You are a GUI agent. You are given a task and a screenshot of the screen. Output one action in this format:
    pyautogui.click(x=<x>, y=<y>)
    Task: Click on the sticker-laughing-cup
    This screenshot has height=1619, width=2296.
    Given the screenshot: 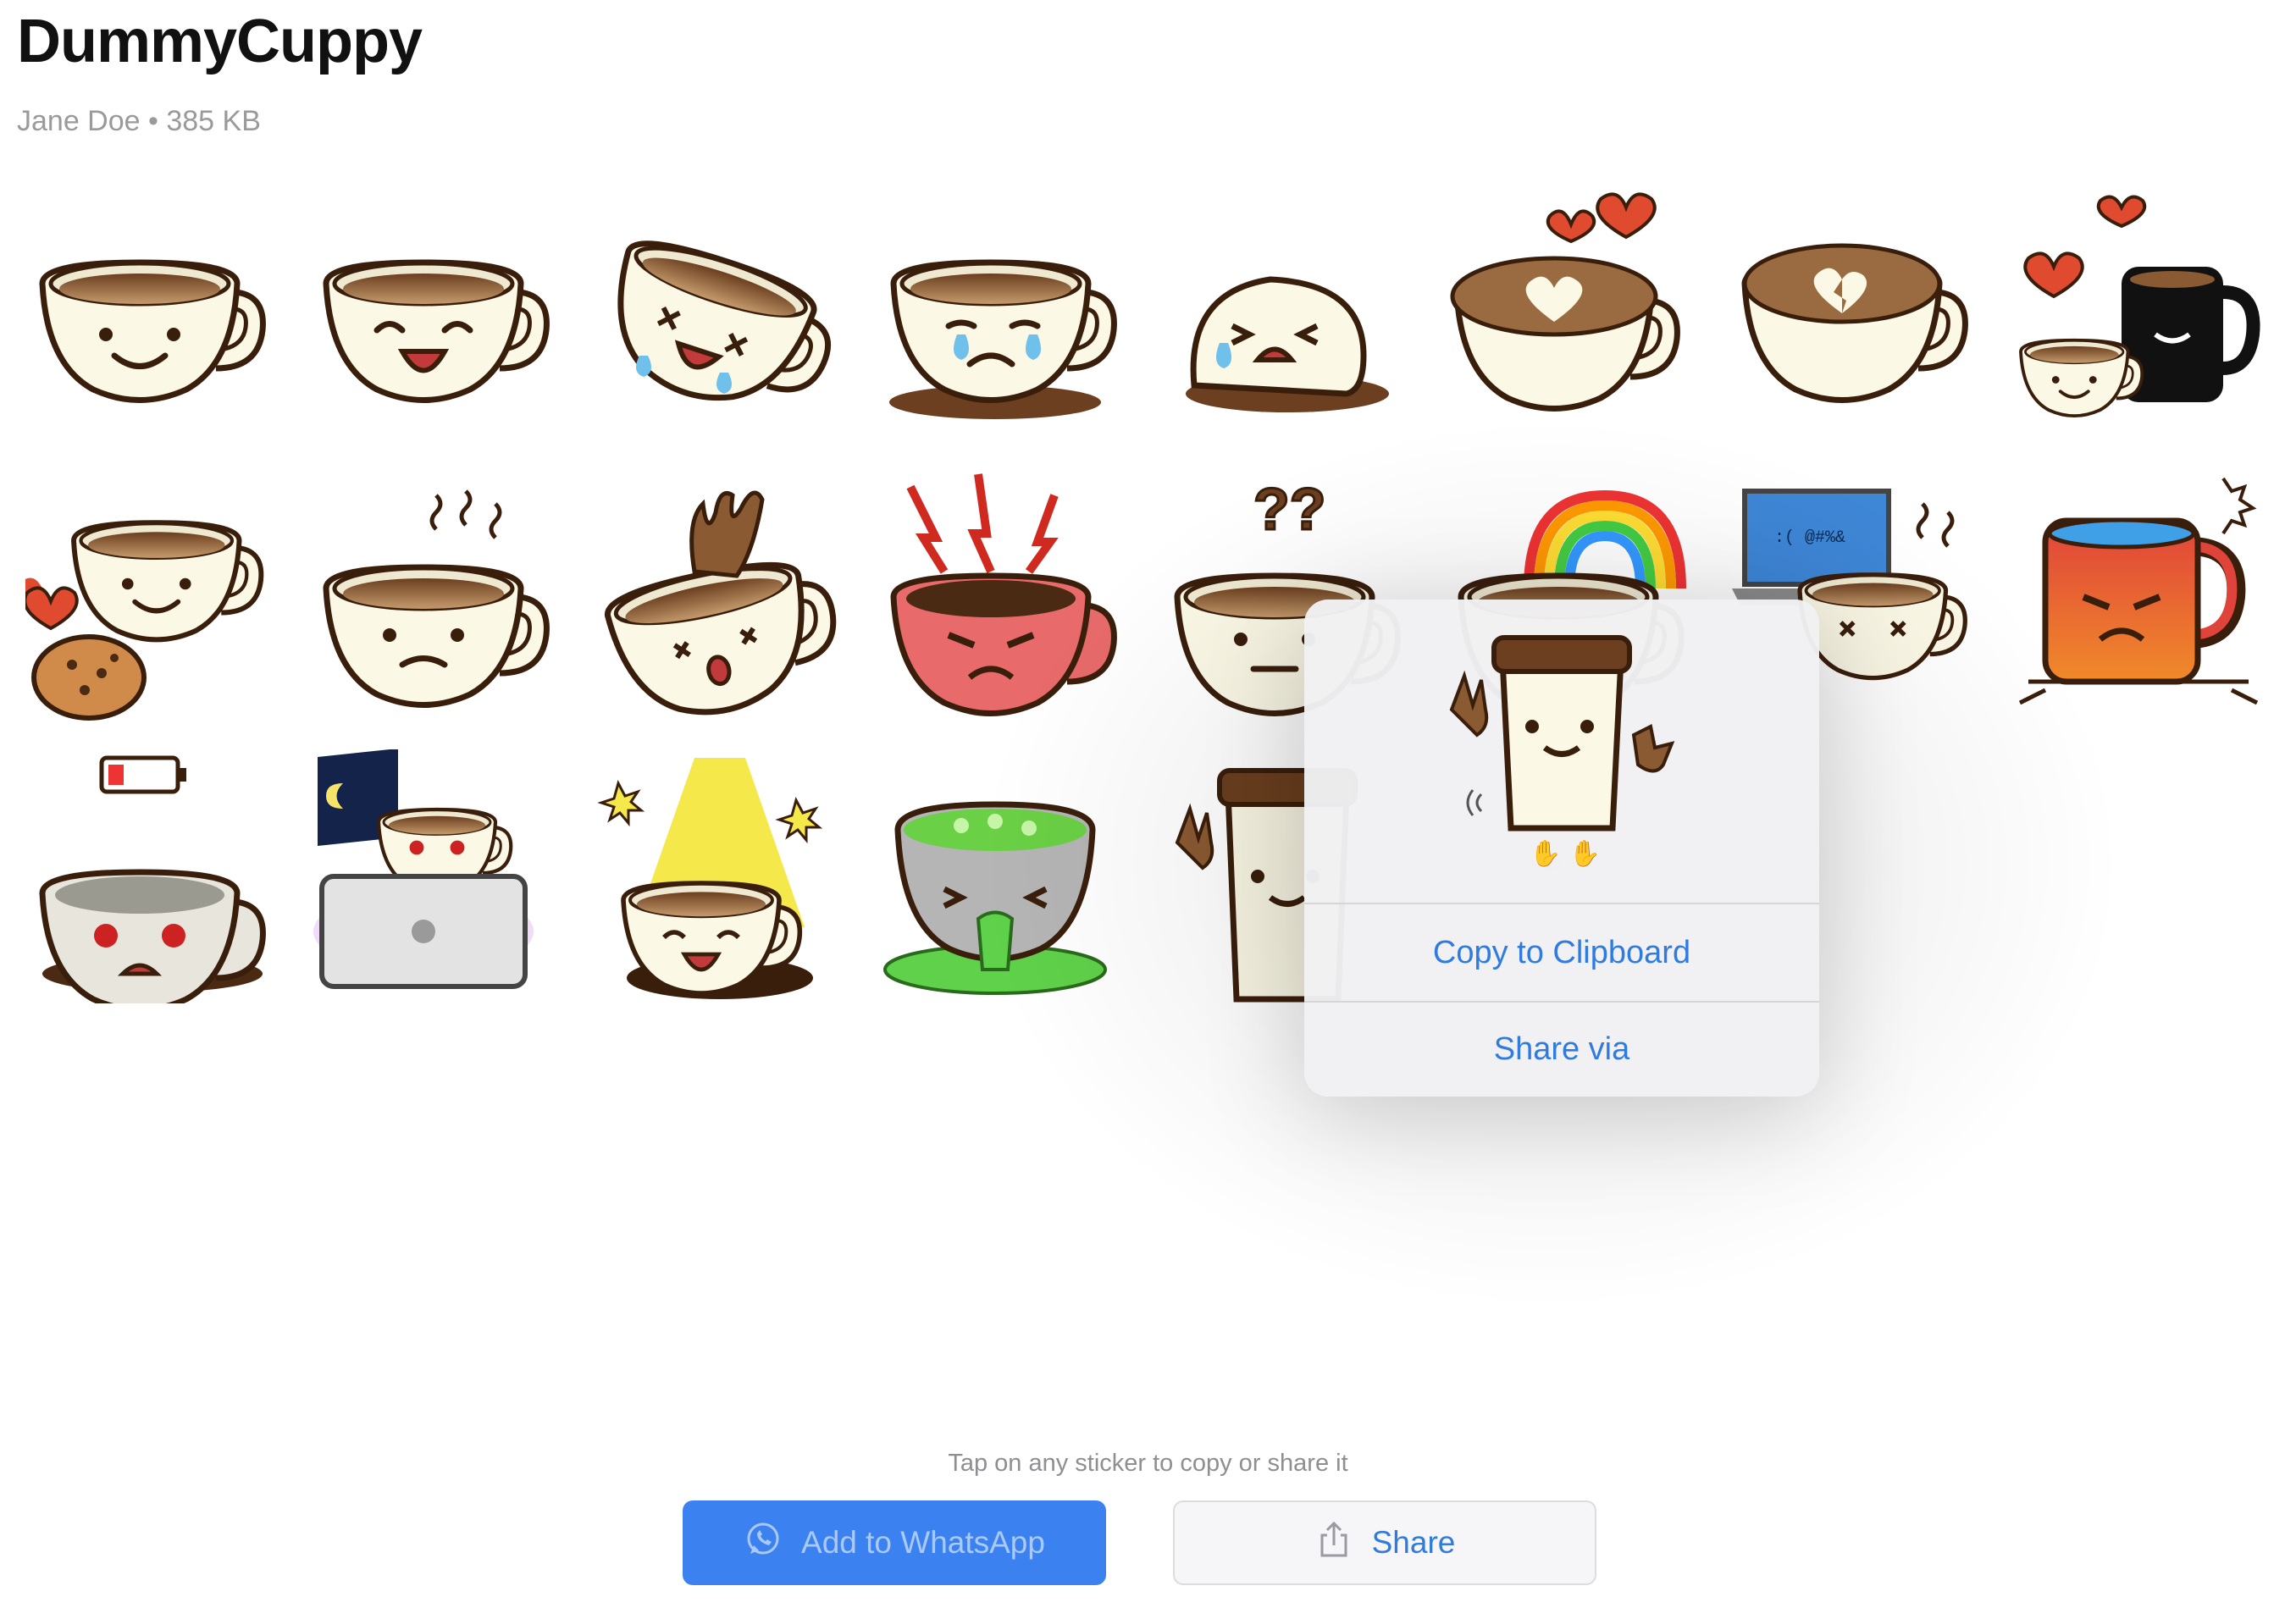 What is the action you would take?
    pyautogui.click(x=436, y=318)
    